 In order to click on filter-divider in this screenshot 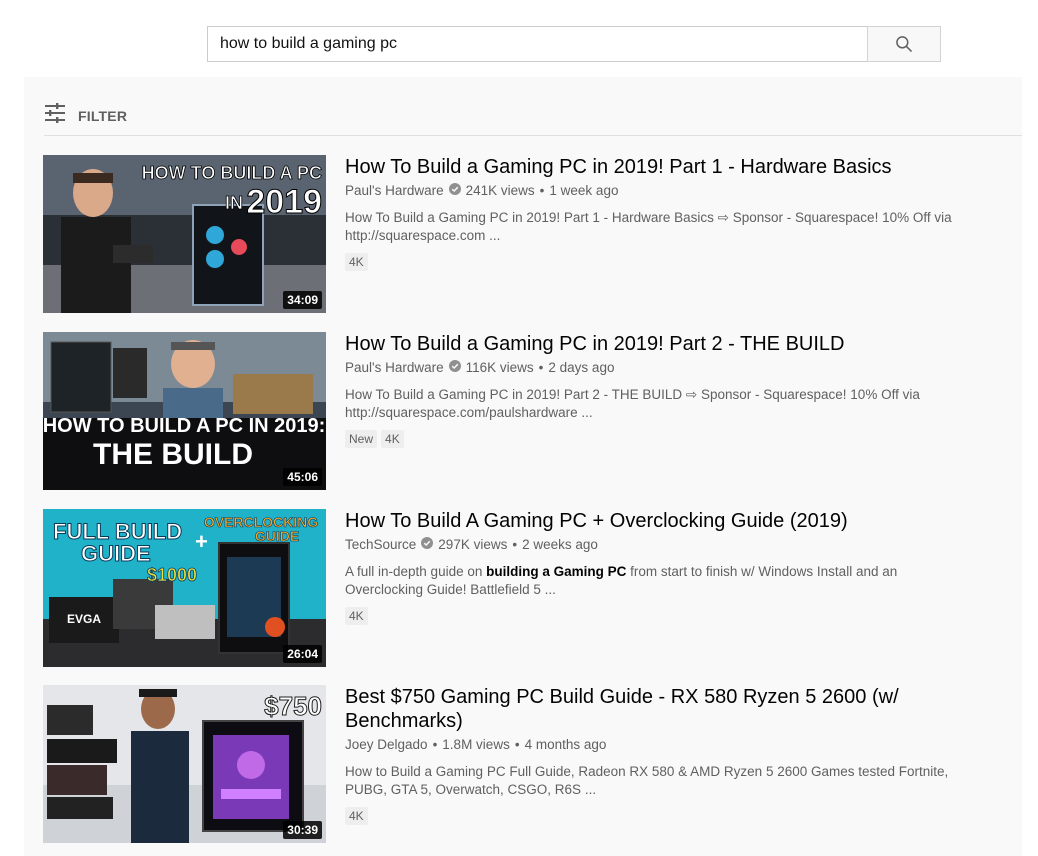, I will do `click(533, 135)`.